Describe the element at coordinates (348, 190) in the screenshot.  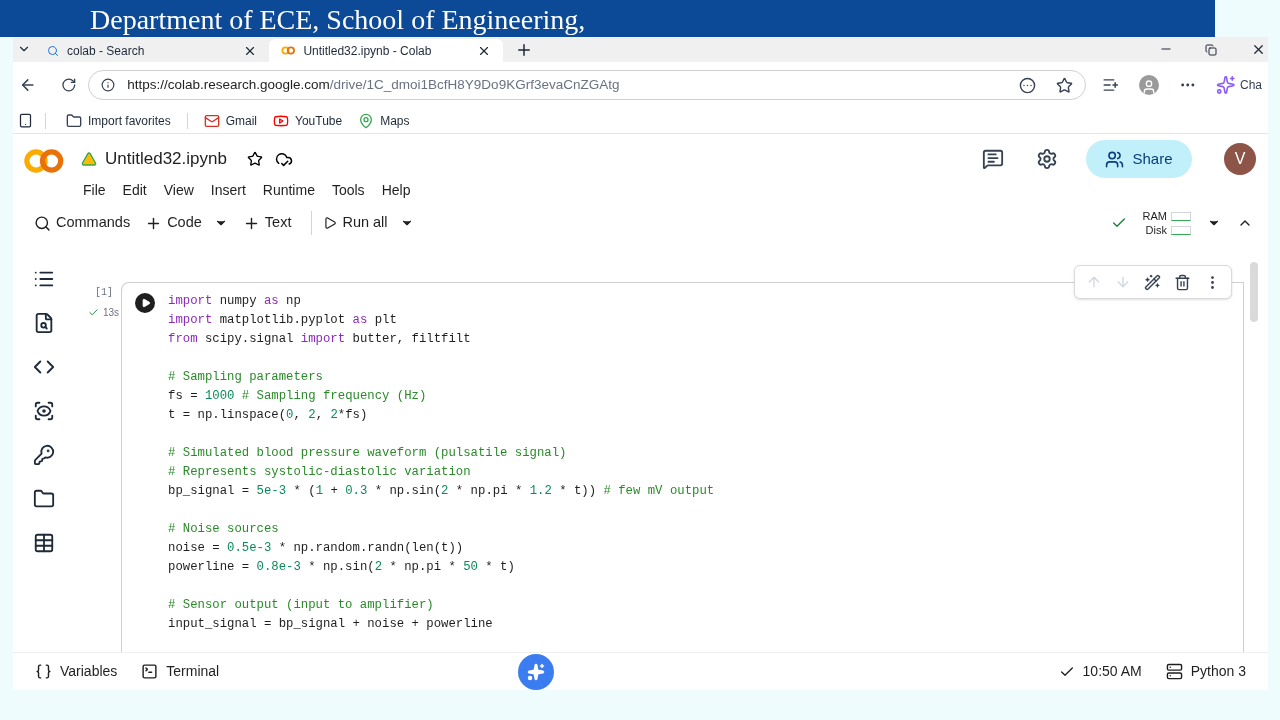
I see `menu-item: Tools` at that location.